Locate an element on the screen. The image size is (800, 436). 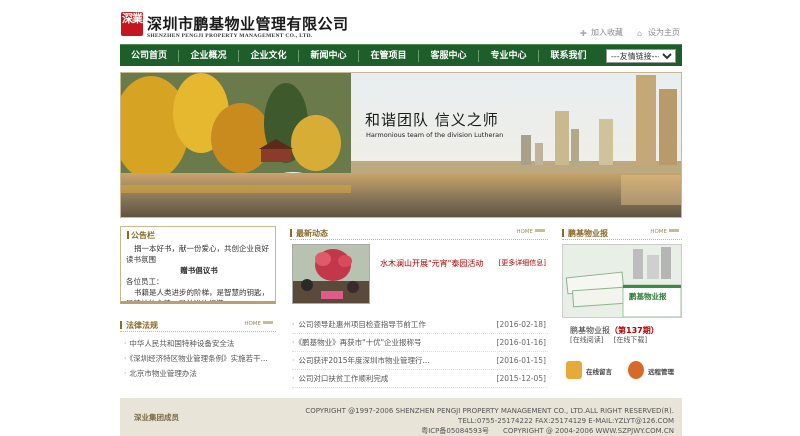
group-member-text: 深业集团成员 is located at coordinates (156, 417).